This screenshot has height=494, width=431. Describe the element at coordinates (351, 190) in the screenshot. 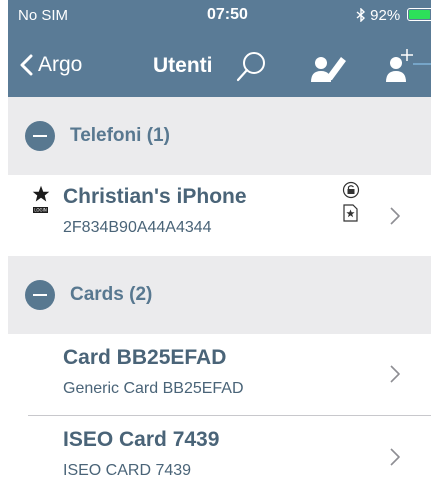

I see `lock-icon` at that location.